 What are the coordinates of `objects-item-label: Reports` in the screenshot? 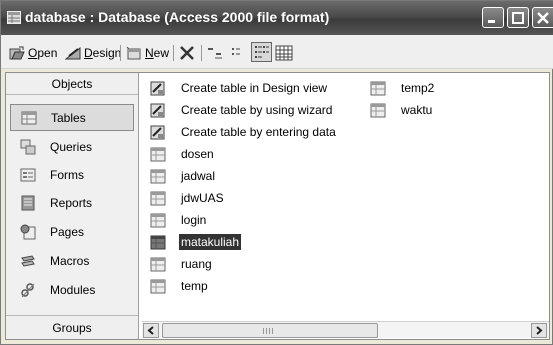 It's located at (71, 202).